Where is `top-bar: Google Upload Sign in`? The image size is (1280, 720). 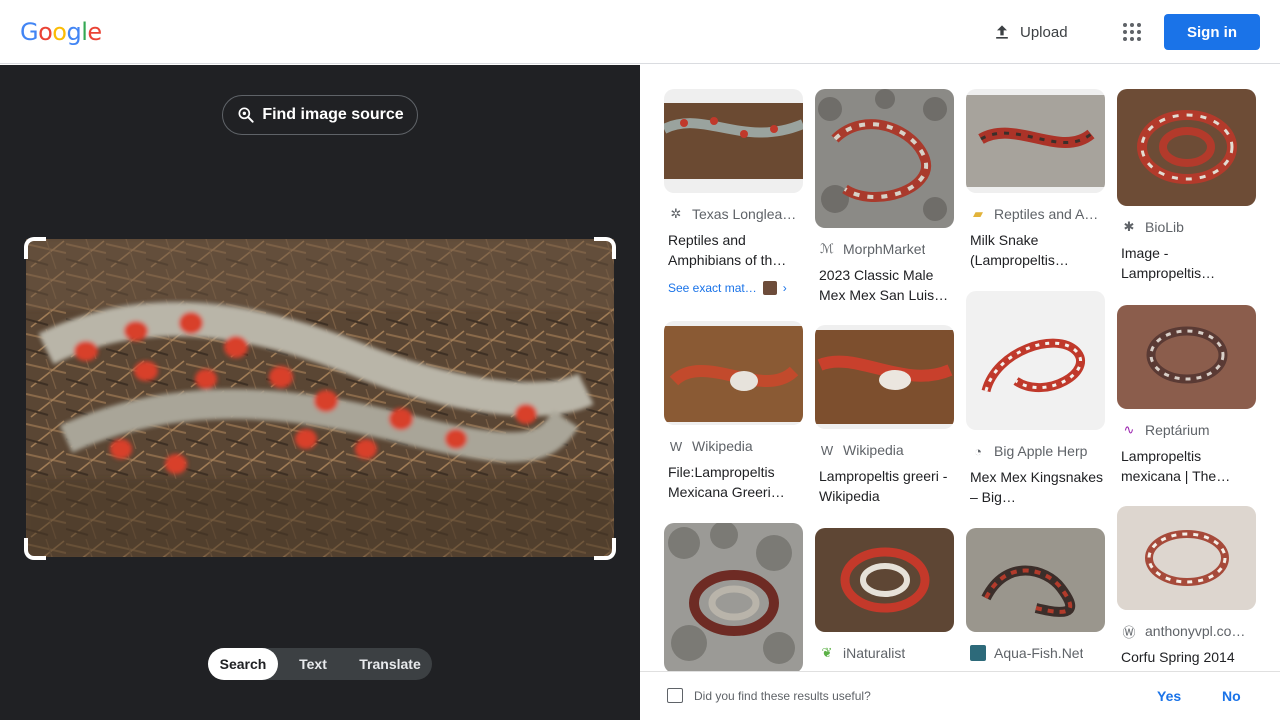 top-bar: Google Upload Sign in is located at coordinates (640, 32).